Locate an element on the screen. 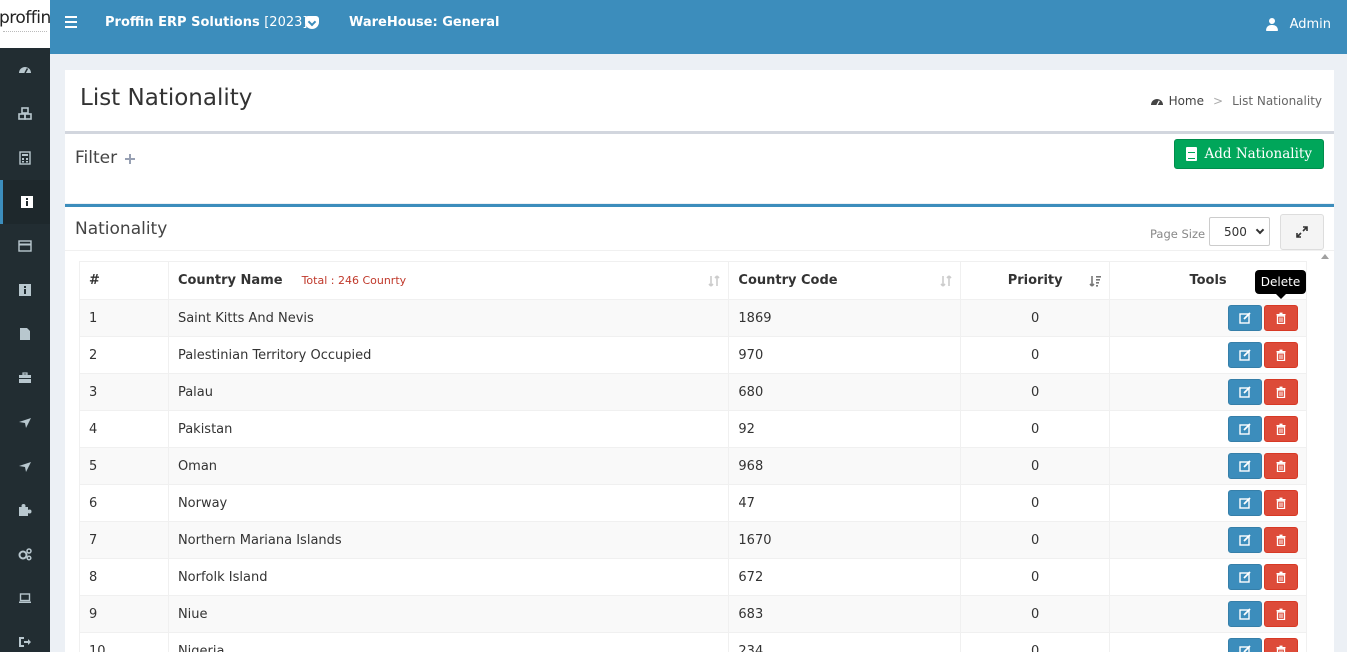 This screenshot has height=652, width=1347. sign-out-icon is located at coordinates (25, 636).